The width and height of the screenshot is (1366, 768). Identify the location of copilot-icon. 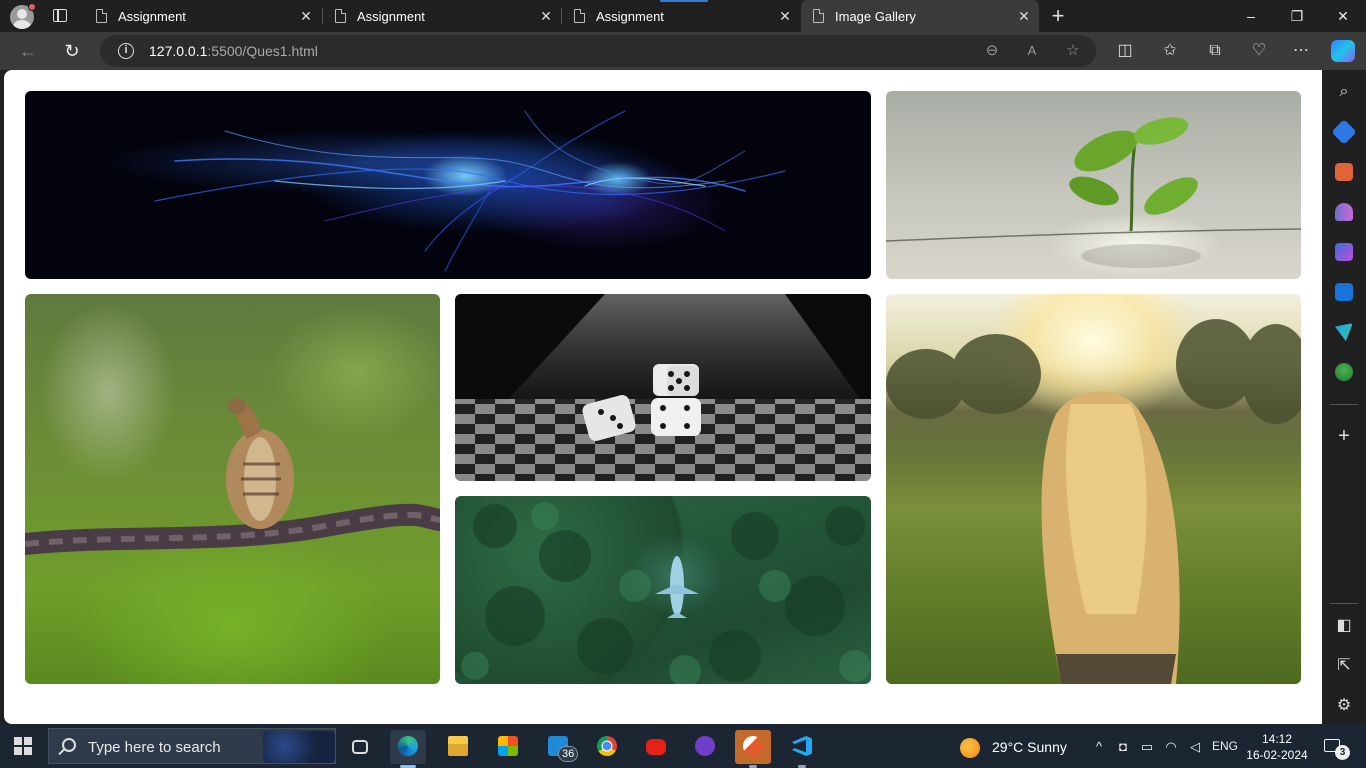
(1343, 51).